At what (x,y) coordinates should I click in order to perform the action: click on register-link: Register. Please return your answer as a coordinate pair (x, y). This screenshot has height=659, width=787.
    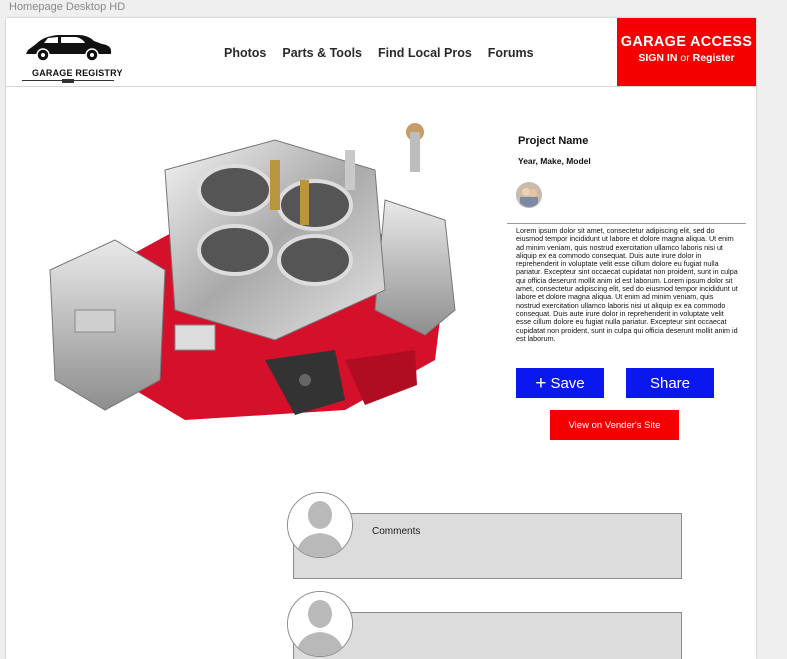
    Looking at the image, I should click on (714, 58).